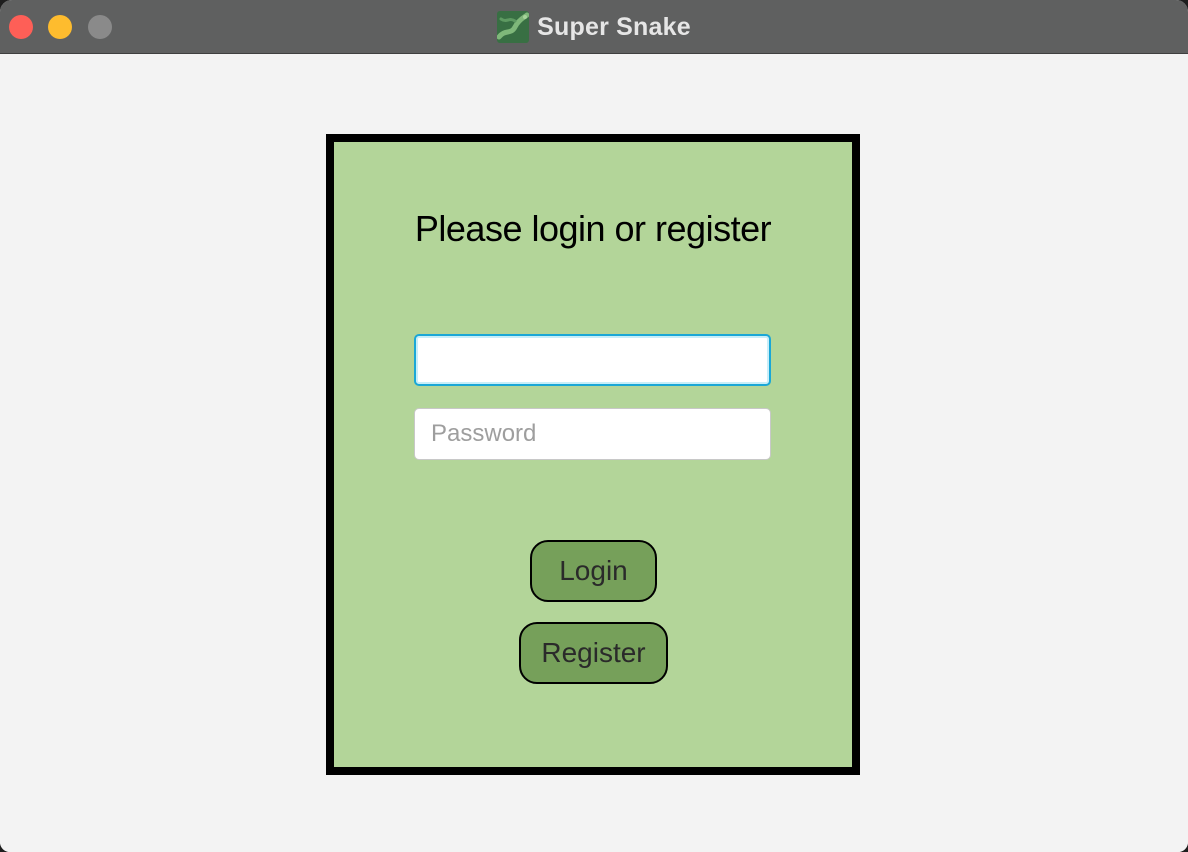 Image resolution: width=1188 pixels, height=852 pixels. Describe the element at coordinates (593, 228) in the screenshot. I see `login-heading: Please login or register` at that location.